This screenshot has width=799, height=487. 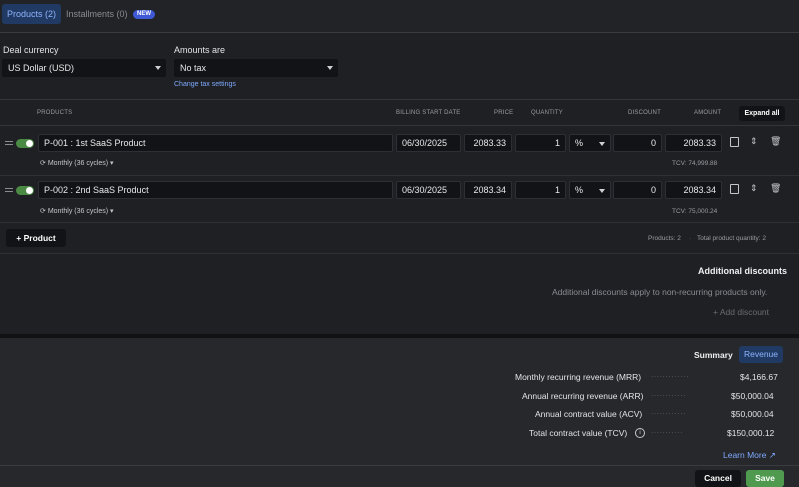 I want to click on tab-products: Products (2), so click(x=32, y=14).